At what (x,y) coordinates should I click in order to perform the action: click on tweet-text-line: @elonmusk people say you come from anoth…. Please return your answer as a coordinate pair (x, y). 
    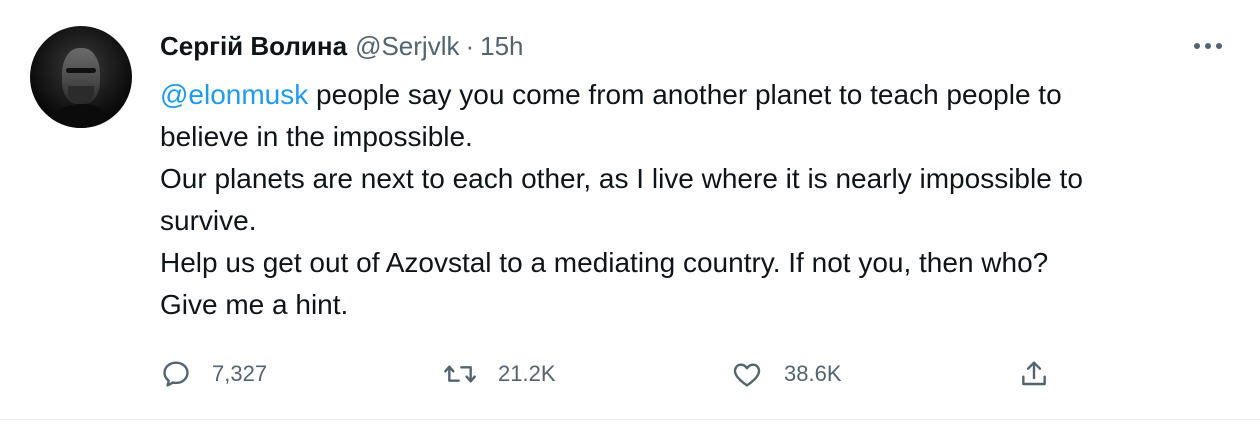
    Looking at the image, I should click on (700, 95).